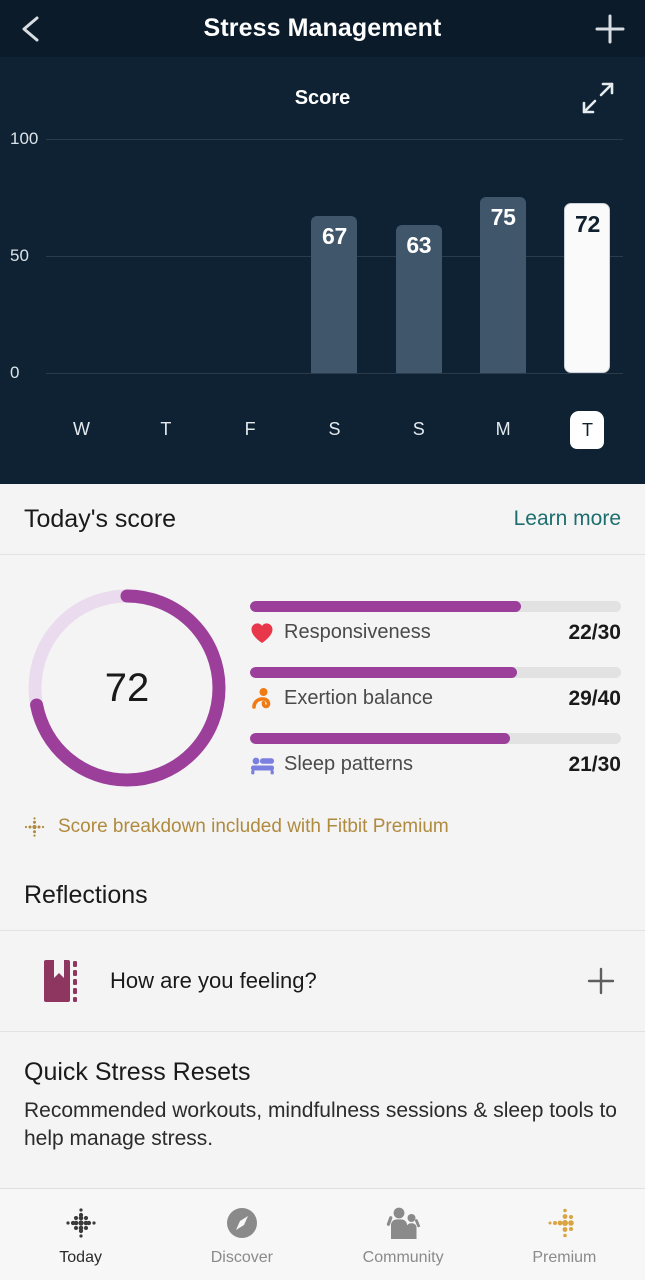 The width and height of the screenshot is (645, 1280). What do you see at coordinates (80, 1257) in the screenshot?
I see `tab-label: Today` at bounding box center [80, 1257].